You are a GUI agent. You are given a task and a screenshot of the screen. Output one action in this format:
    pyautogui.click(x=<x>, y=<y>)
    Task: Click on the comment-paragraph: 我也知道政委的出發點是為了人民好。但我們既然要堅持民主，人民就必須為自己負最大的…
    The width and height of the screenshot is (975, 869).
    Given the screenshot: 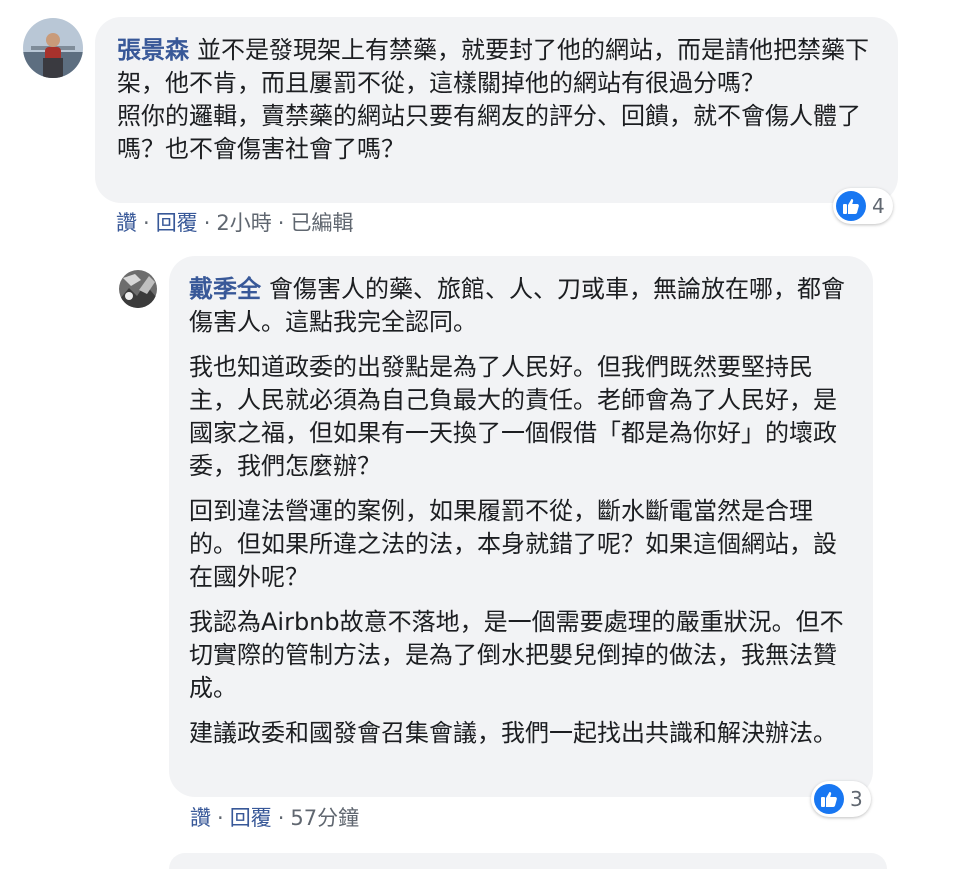 What is the action you would take?
    pyautogui.click(x=513, y=416)
    